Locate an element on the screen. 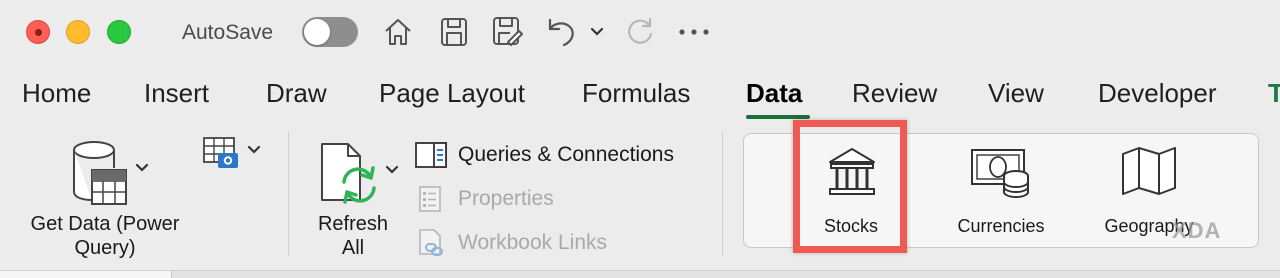 The height and width of the screenshot is (278, 1280). workbook-links-label: Workbook Links is located at coordinates (533, 242).